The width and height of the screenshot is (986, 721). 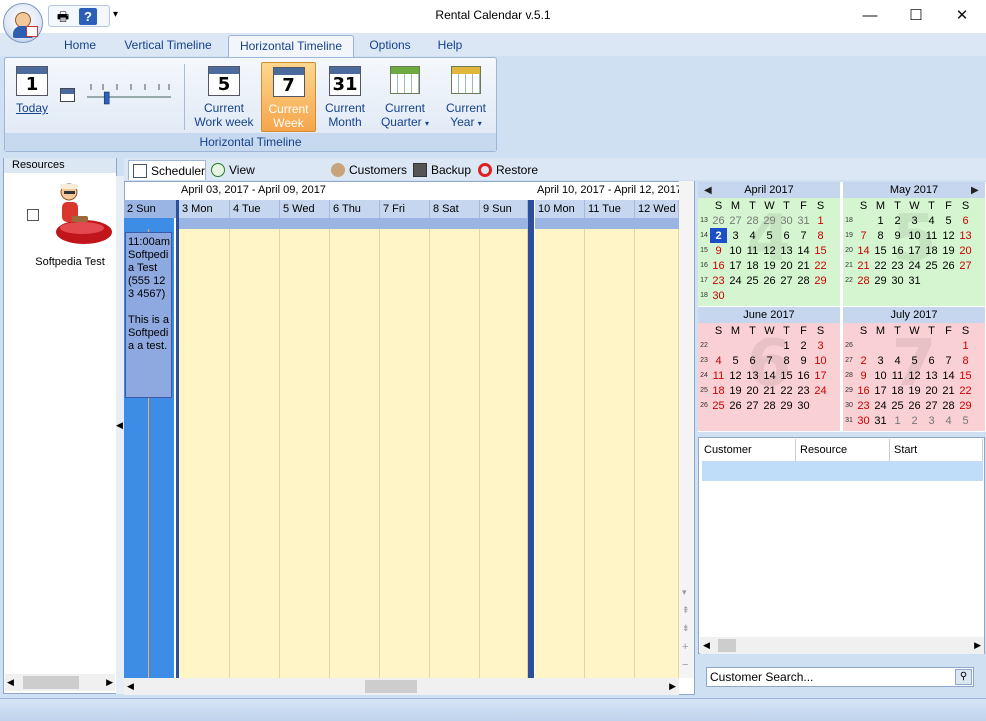 I want to click on mini-calendar-title: June 2017, so click(x=769, y=315).